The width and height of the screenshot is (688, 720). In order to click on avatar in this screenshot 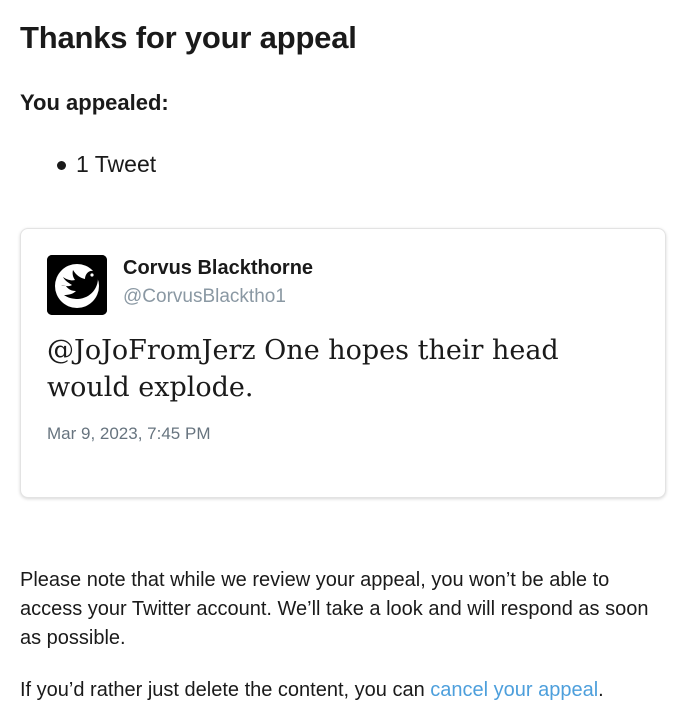, I will do `click(77, 285)`.